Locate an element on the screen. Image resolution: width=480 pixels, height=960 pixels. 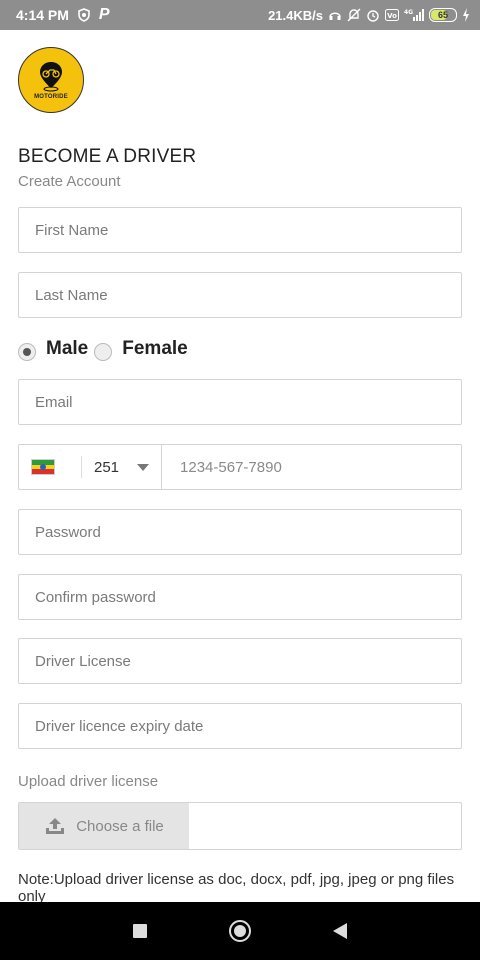
network-speed: 21.4KB/s is located at coordinates (295, 15).